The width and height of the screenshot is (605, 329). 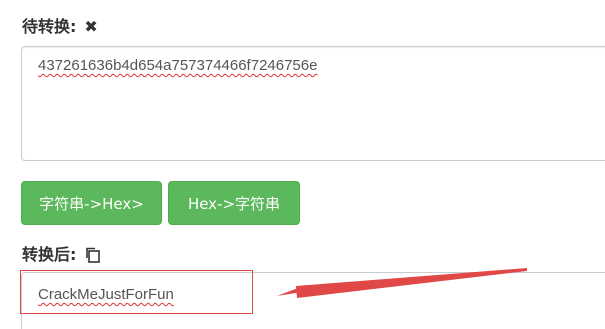 I want to click on input-label-row: 待转换: ✖, so click(x=60, y=27).